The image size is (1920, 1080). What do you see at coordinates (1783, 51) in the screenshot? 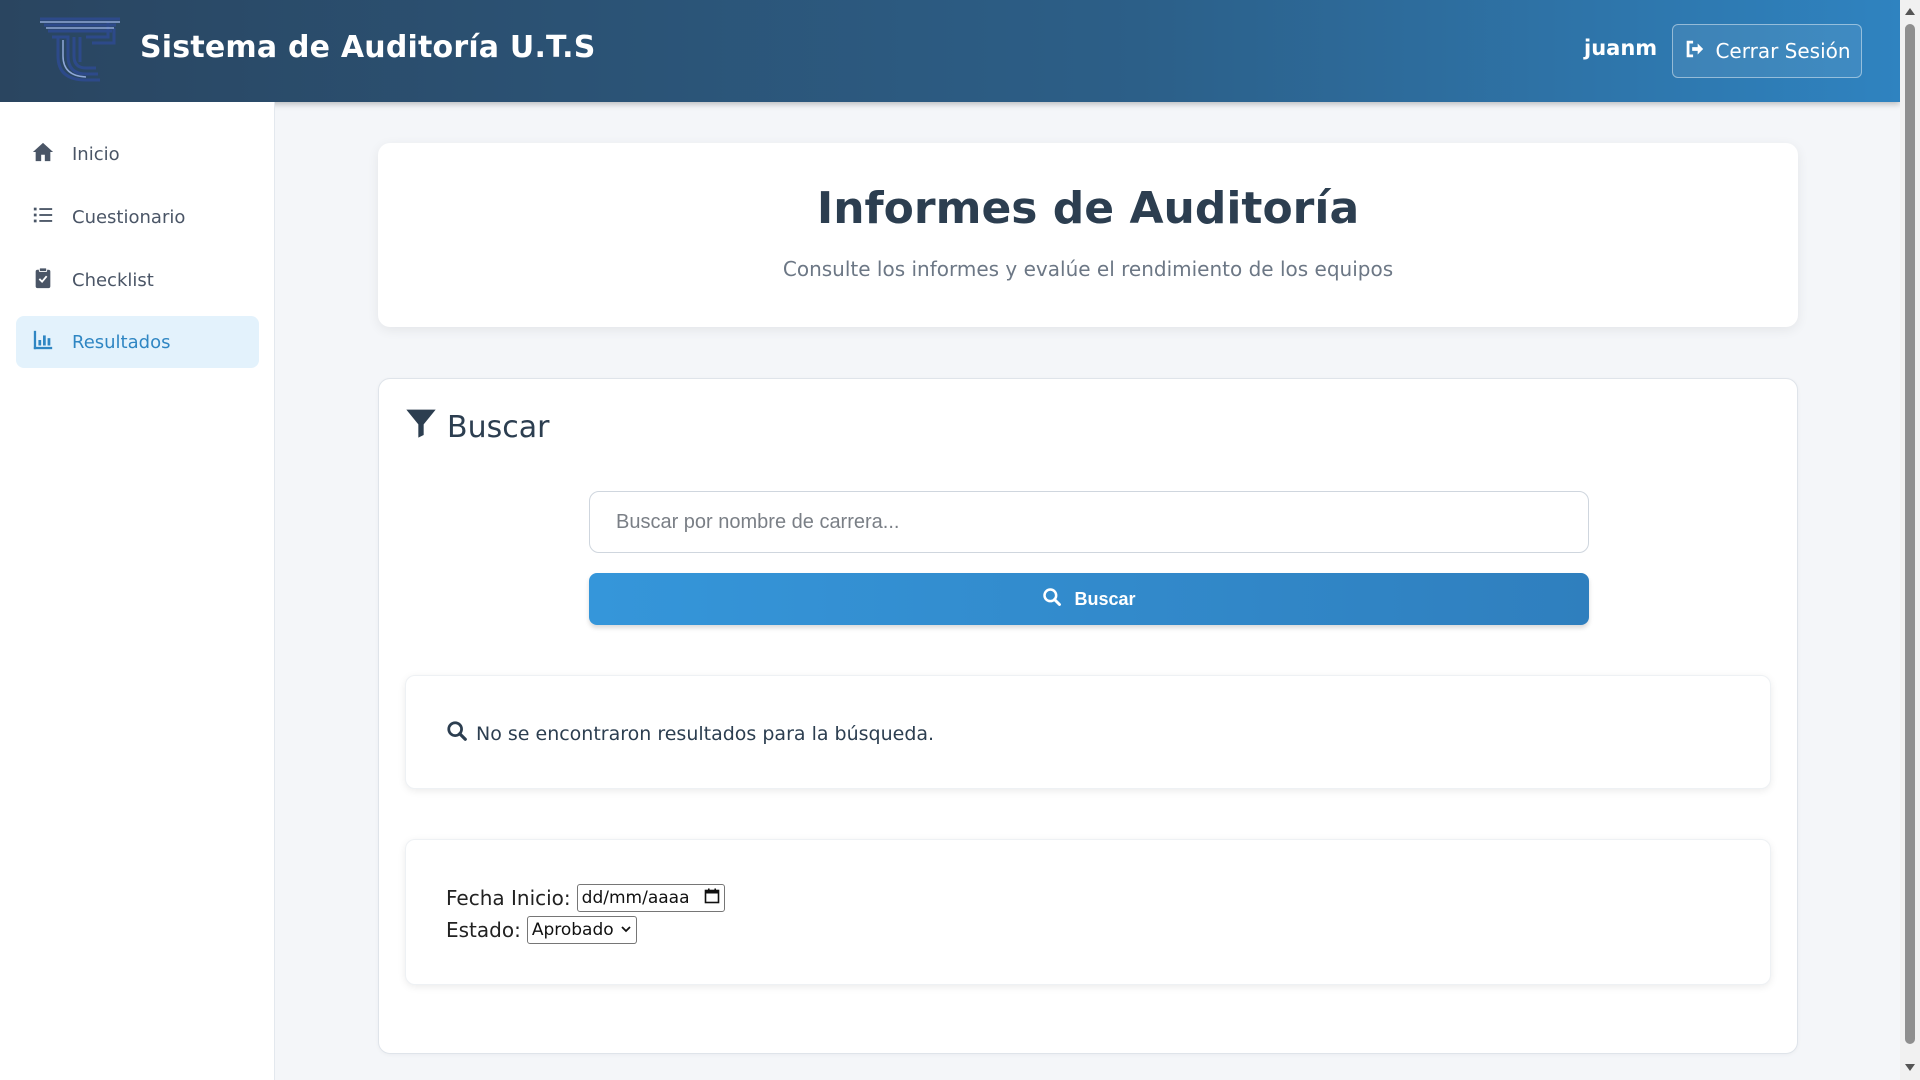
I see `logout-label: Cerrar Sesión` at bounding box center [1783, 51].